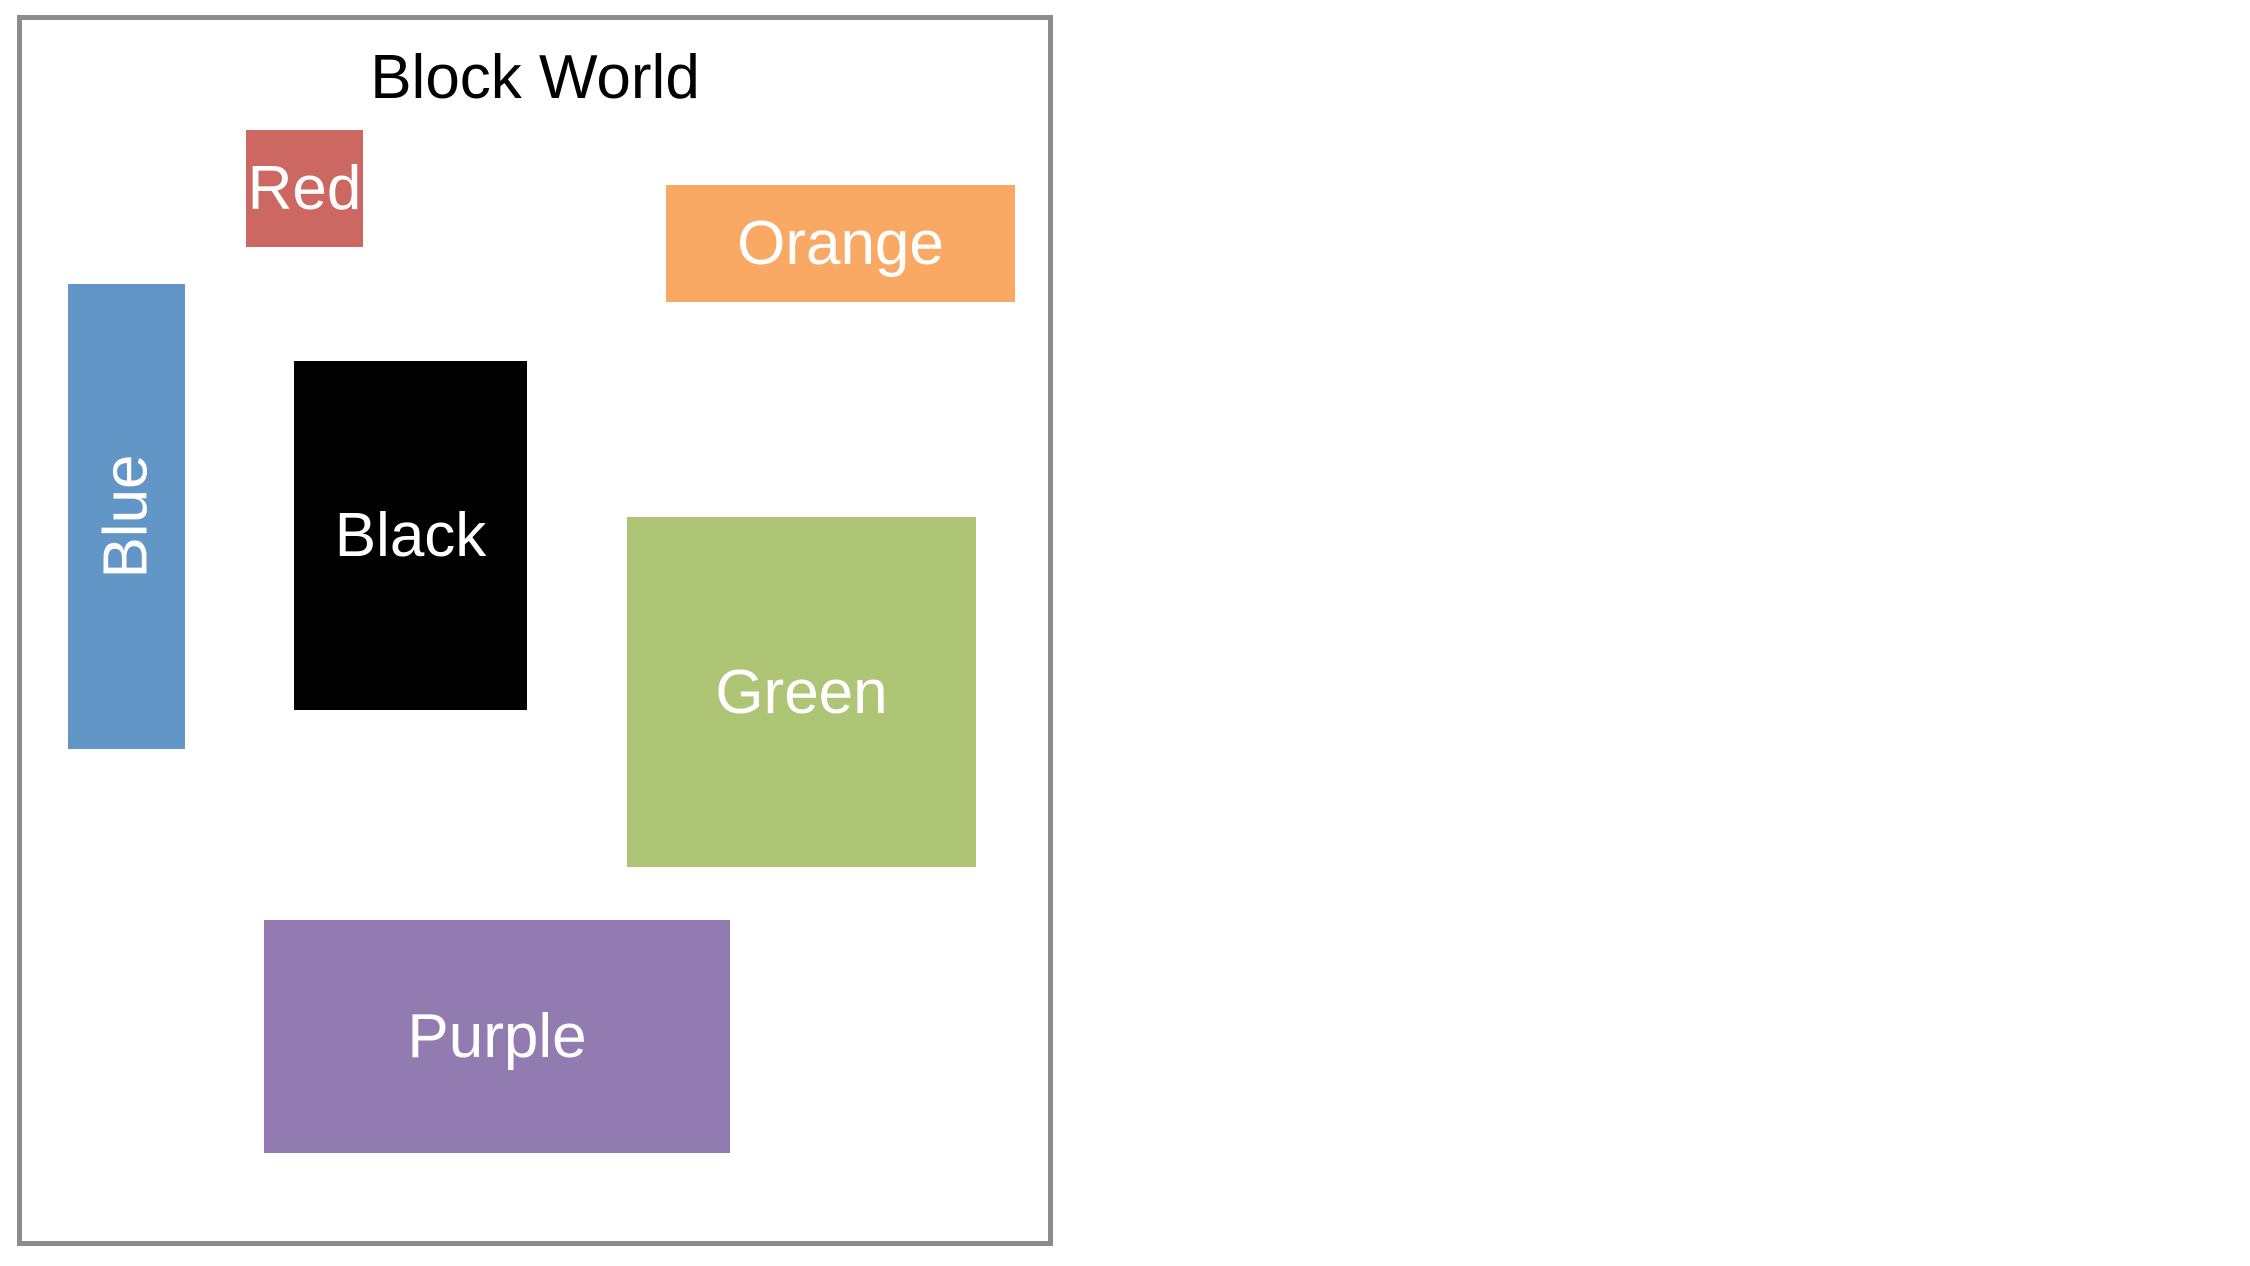  I want to click on black-block: Black, so click(410, 535).